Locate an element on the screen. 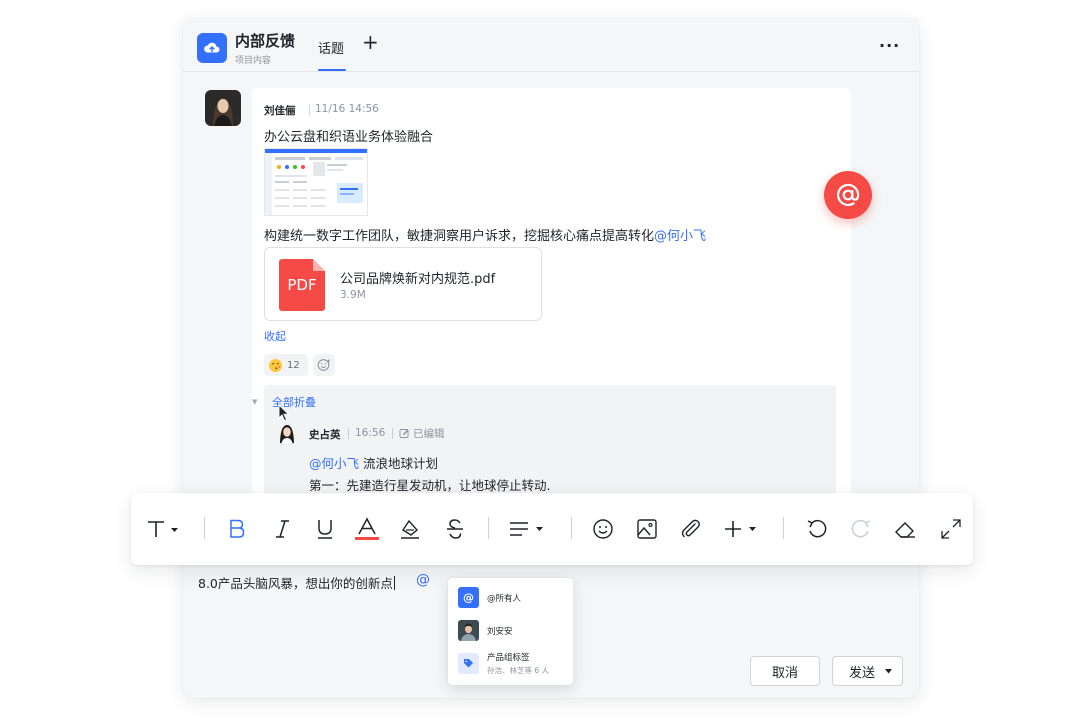 The height and width of the screenshot is (720, 1080). mention-option-all: @ @所有人 is located at coordinates (489, 597).